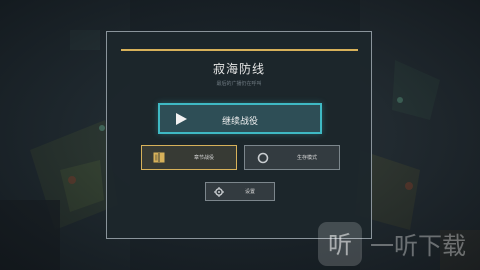 This screenshot has width=480, height=270. I want to click on continue-campaign-label: 继续战役, so click(239, 122).